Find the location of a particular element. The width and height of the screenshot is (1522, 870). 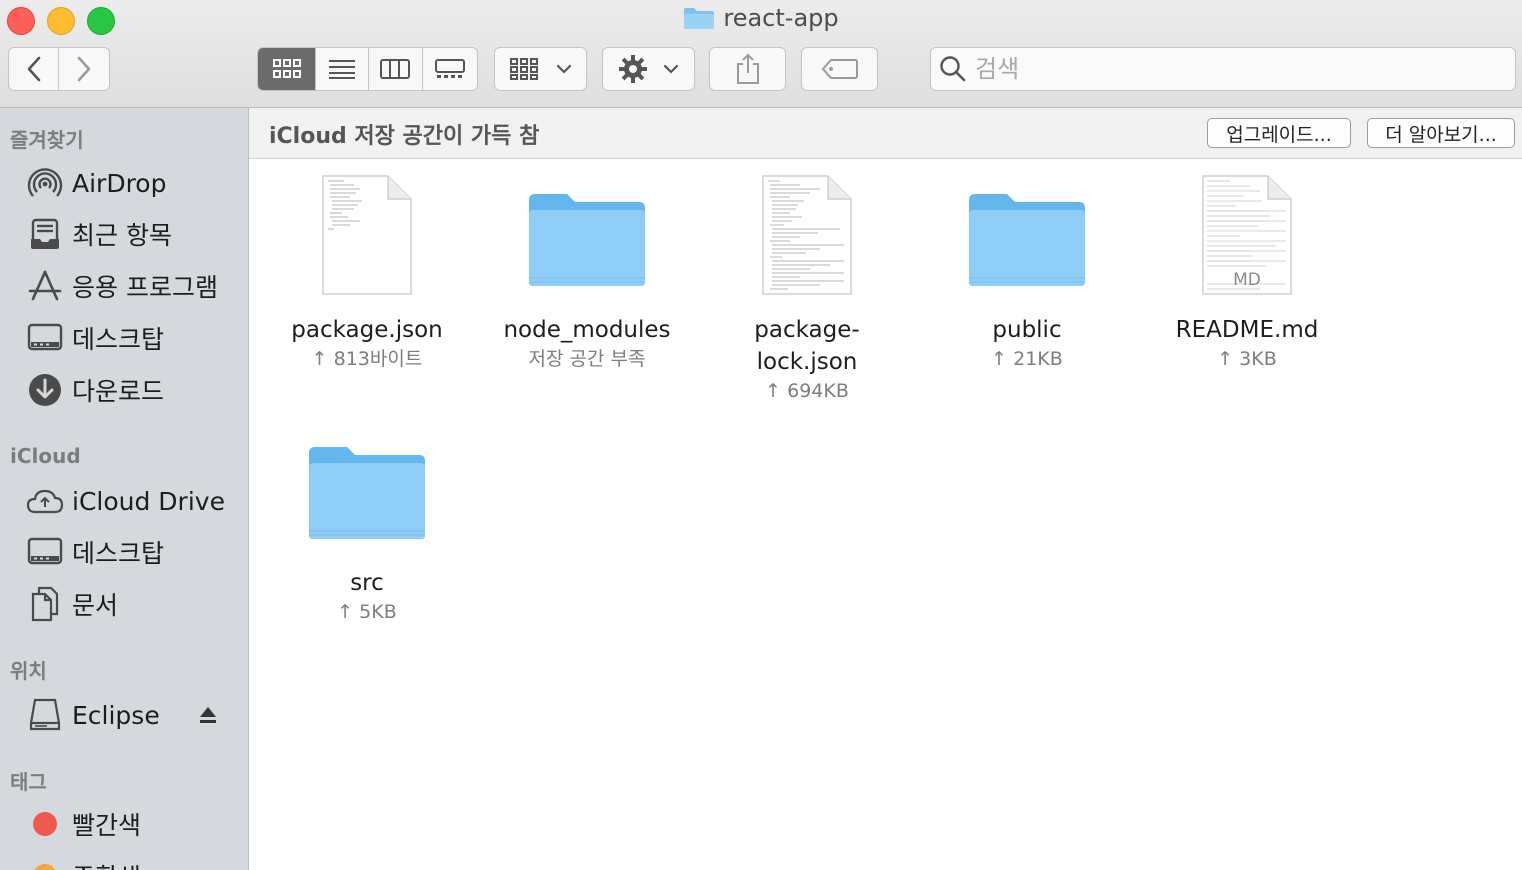

sidebar-item-documents: 문서 is located at coordinates (72, 604).